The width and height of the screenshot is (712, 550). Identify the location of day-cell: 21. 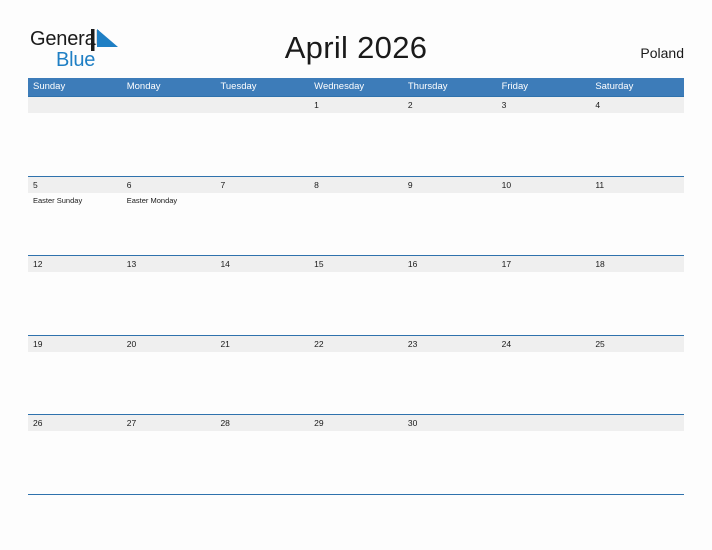
(262, 344).